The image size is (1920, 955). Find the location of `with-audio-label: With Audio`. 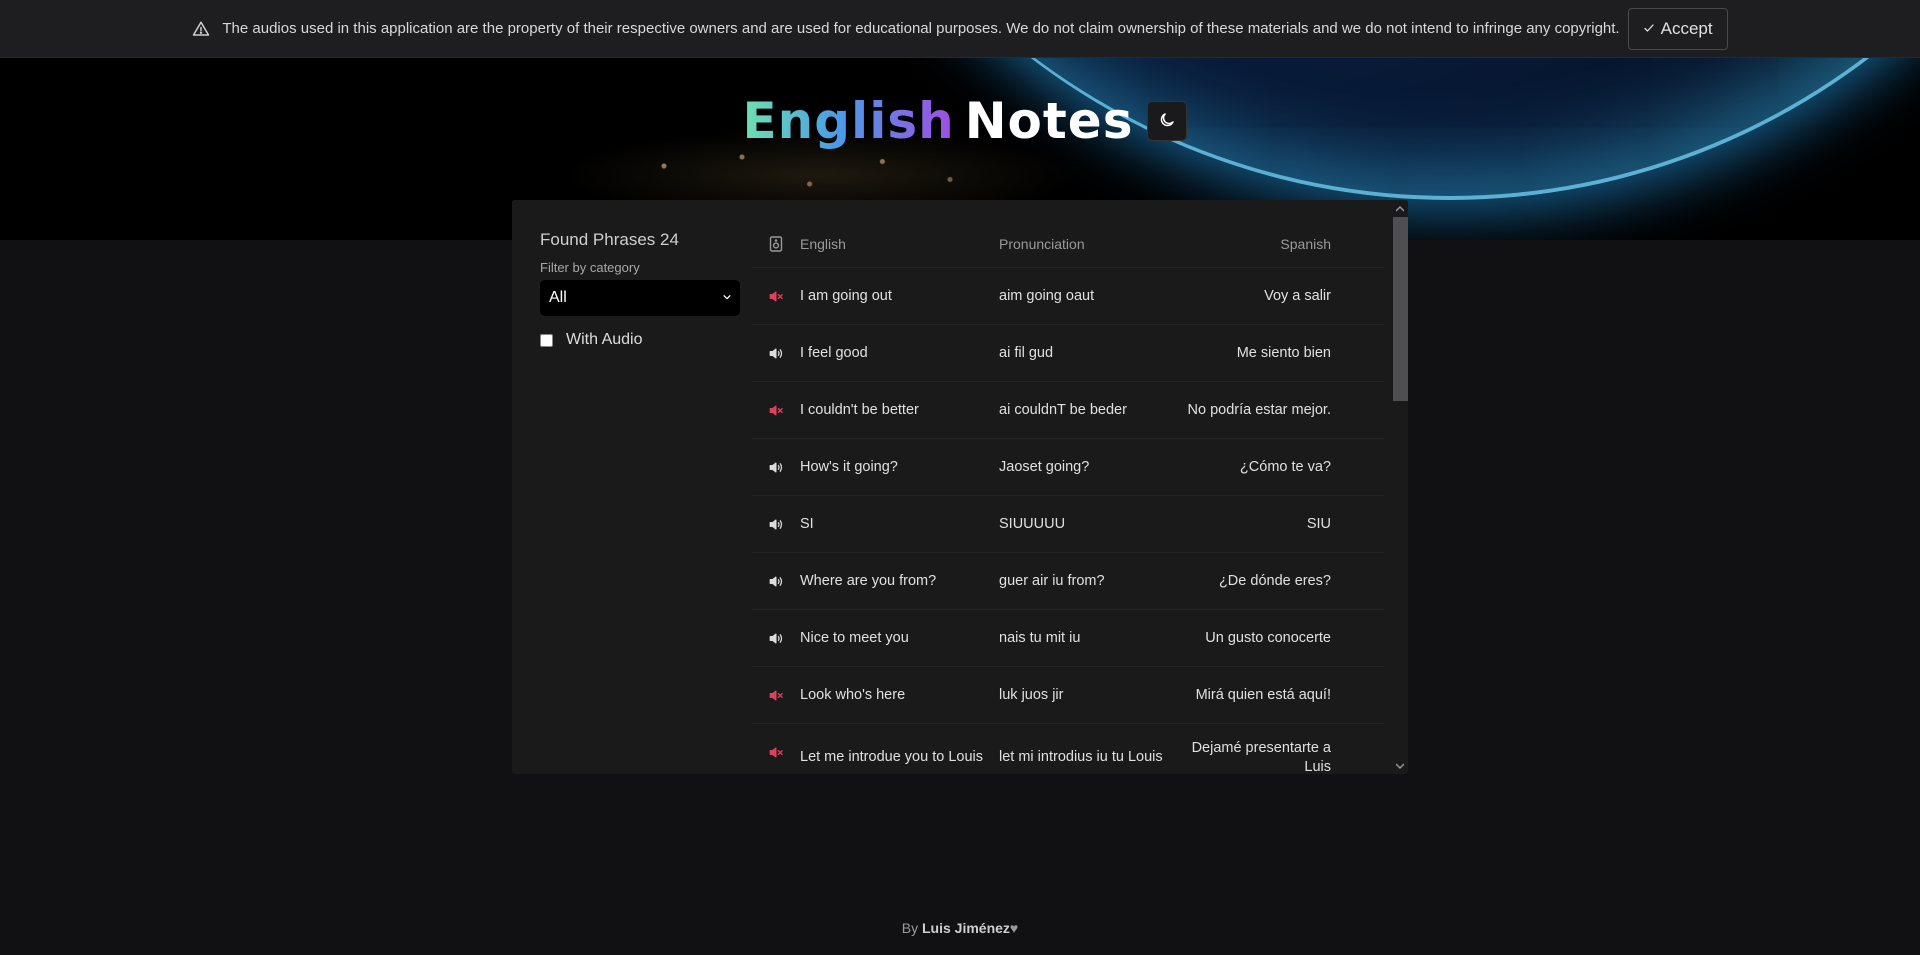

with-audio-label: With Audio is located at coordinates (604, 339).